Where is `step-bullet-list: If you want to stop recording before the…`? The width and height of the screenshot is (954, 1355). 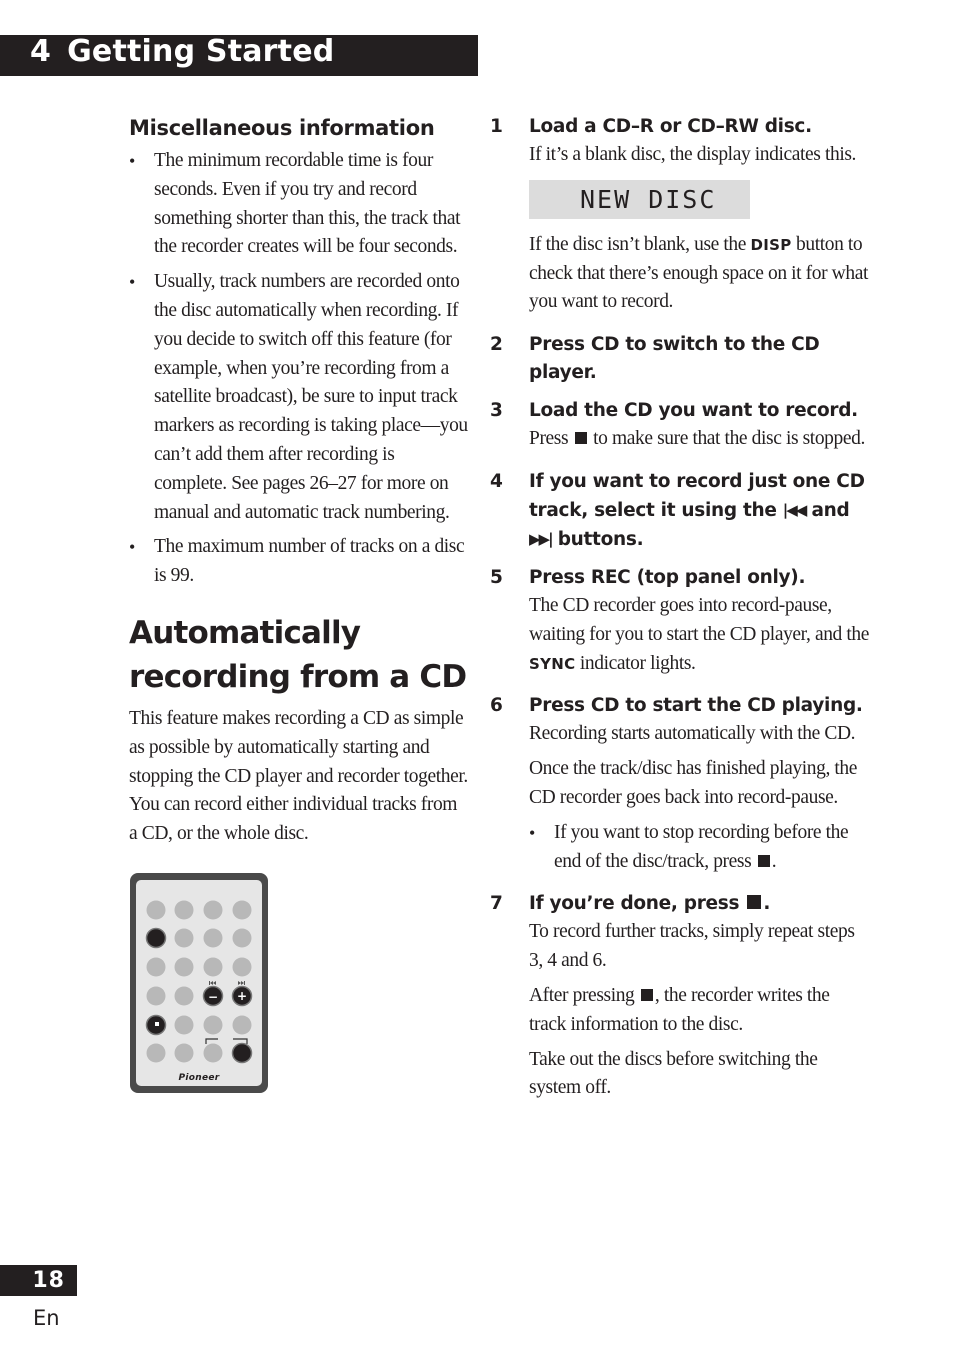
step-bullet-list: If you want to stop recording before the… is located at coordinates (699, 848).